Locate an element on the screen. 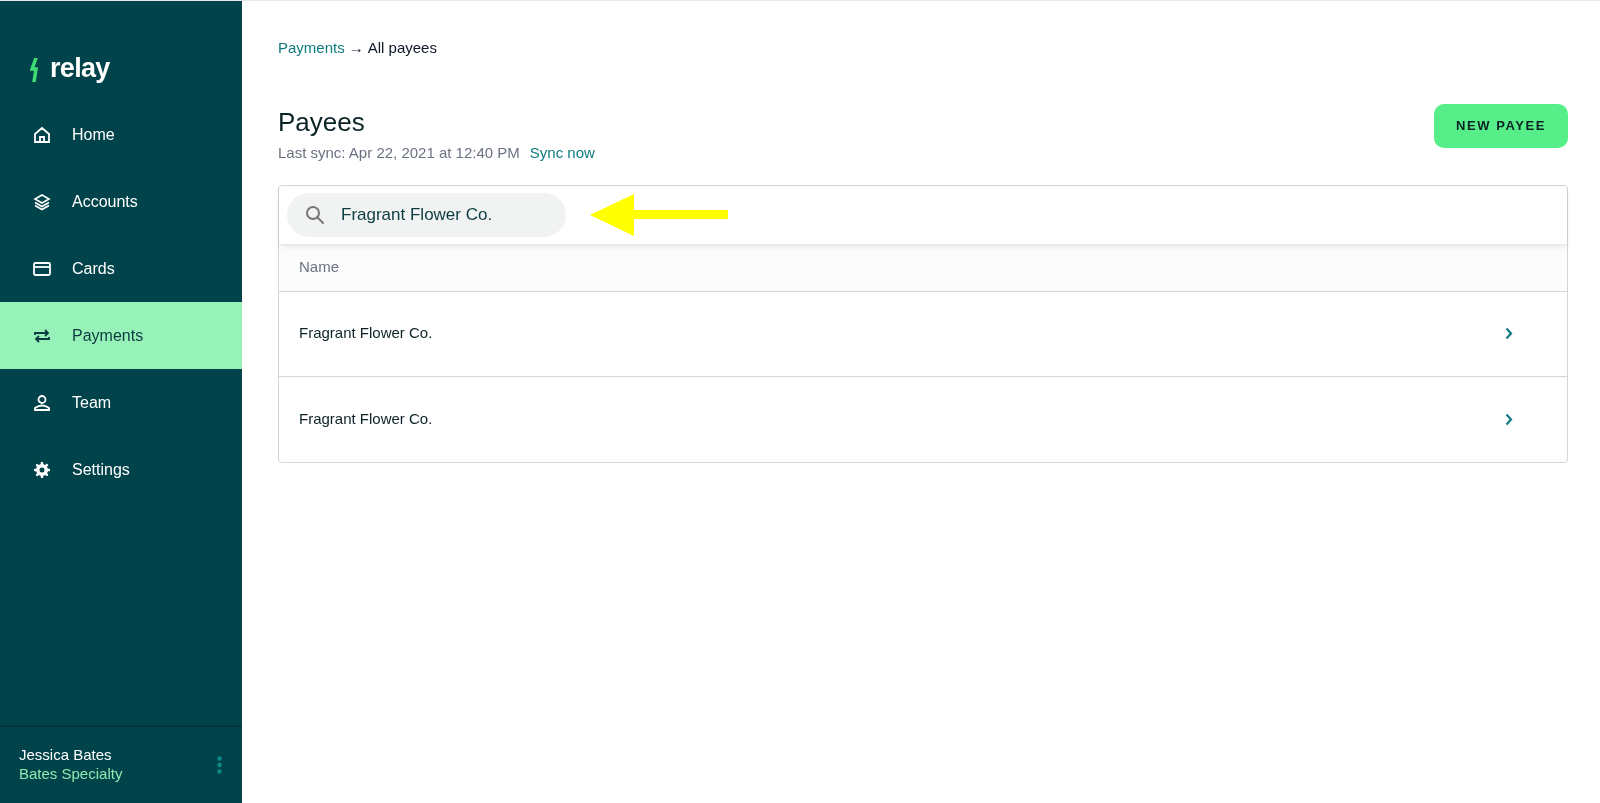 Image resolution: width=1600 pixels, height=803 pixels. company-name: Bates Specialty is located at coordinates (71, 774).